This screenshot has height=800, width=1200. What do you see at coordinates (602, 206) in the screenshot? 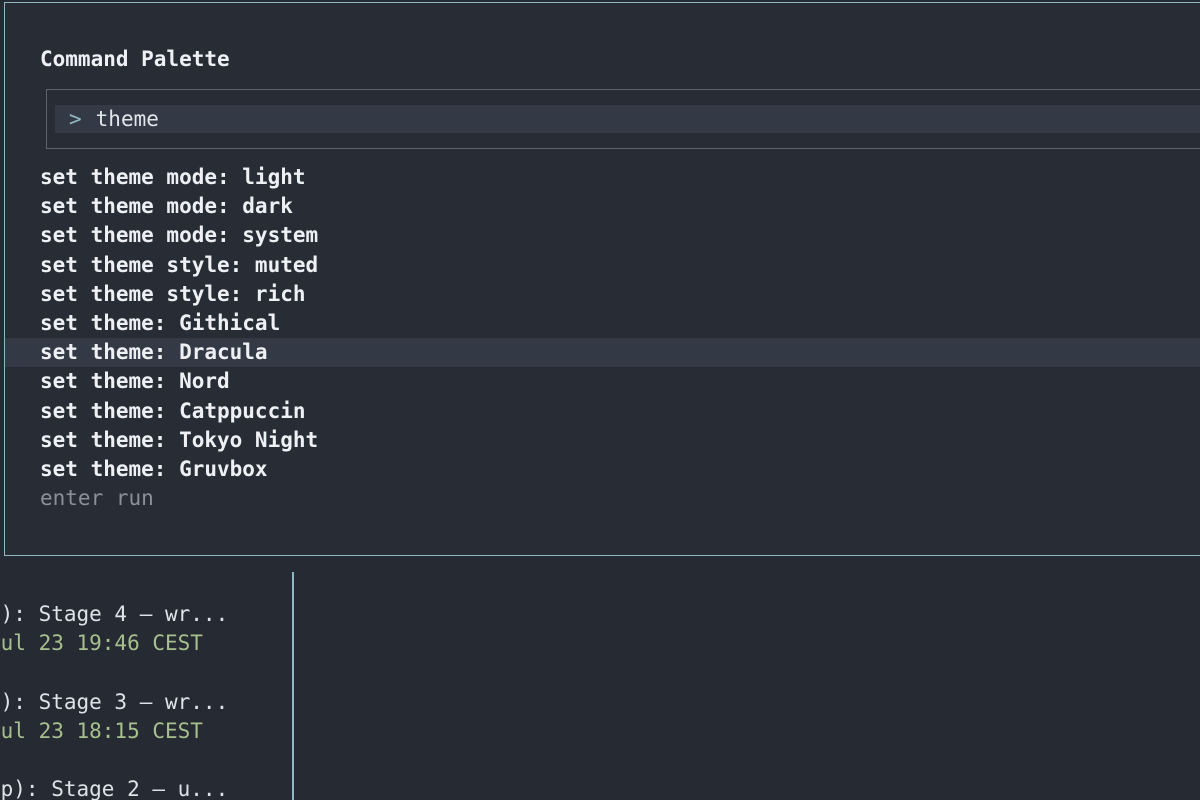
I see `result-item: set theme mode: dark` at bounding box center [602, 206].